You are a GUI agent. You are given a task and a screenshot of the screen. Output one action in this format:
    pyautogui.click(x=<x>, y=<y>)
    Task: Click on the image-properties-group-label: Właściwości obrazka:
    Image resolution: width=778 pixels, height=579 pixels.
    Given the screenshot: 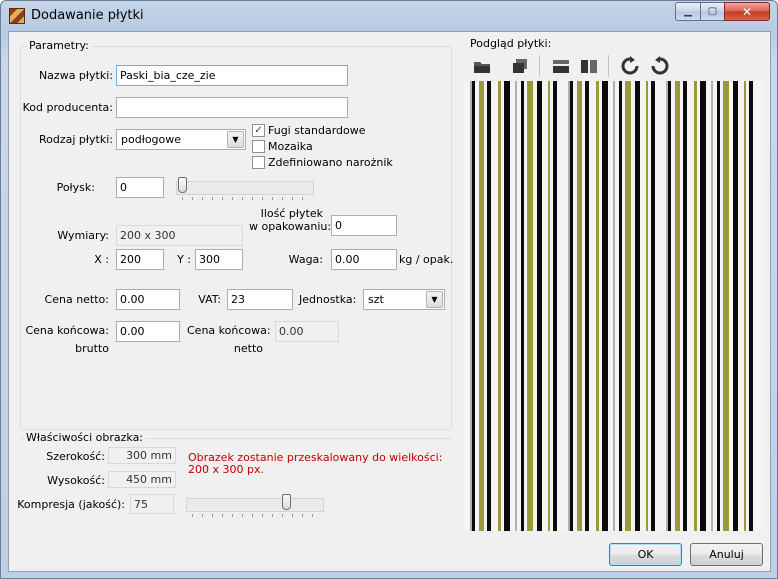 What is the action you would take?
    pyautogui.click(x=85, y=437)
    